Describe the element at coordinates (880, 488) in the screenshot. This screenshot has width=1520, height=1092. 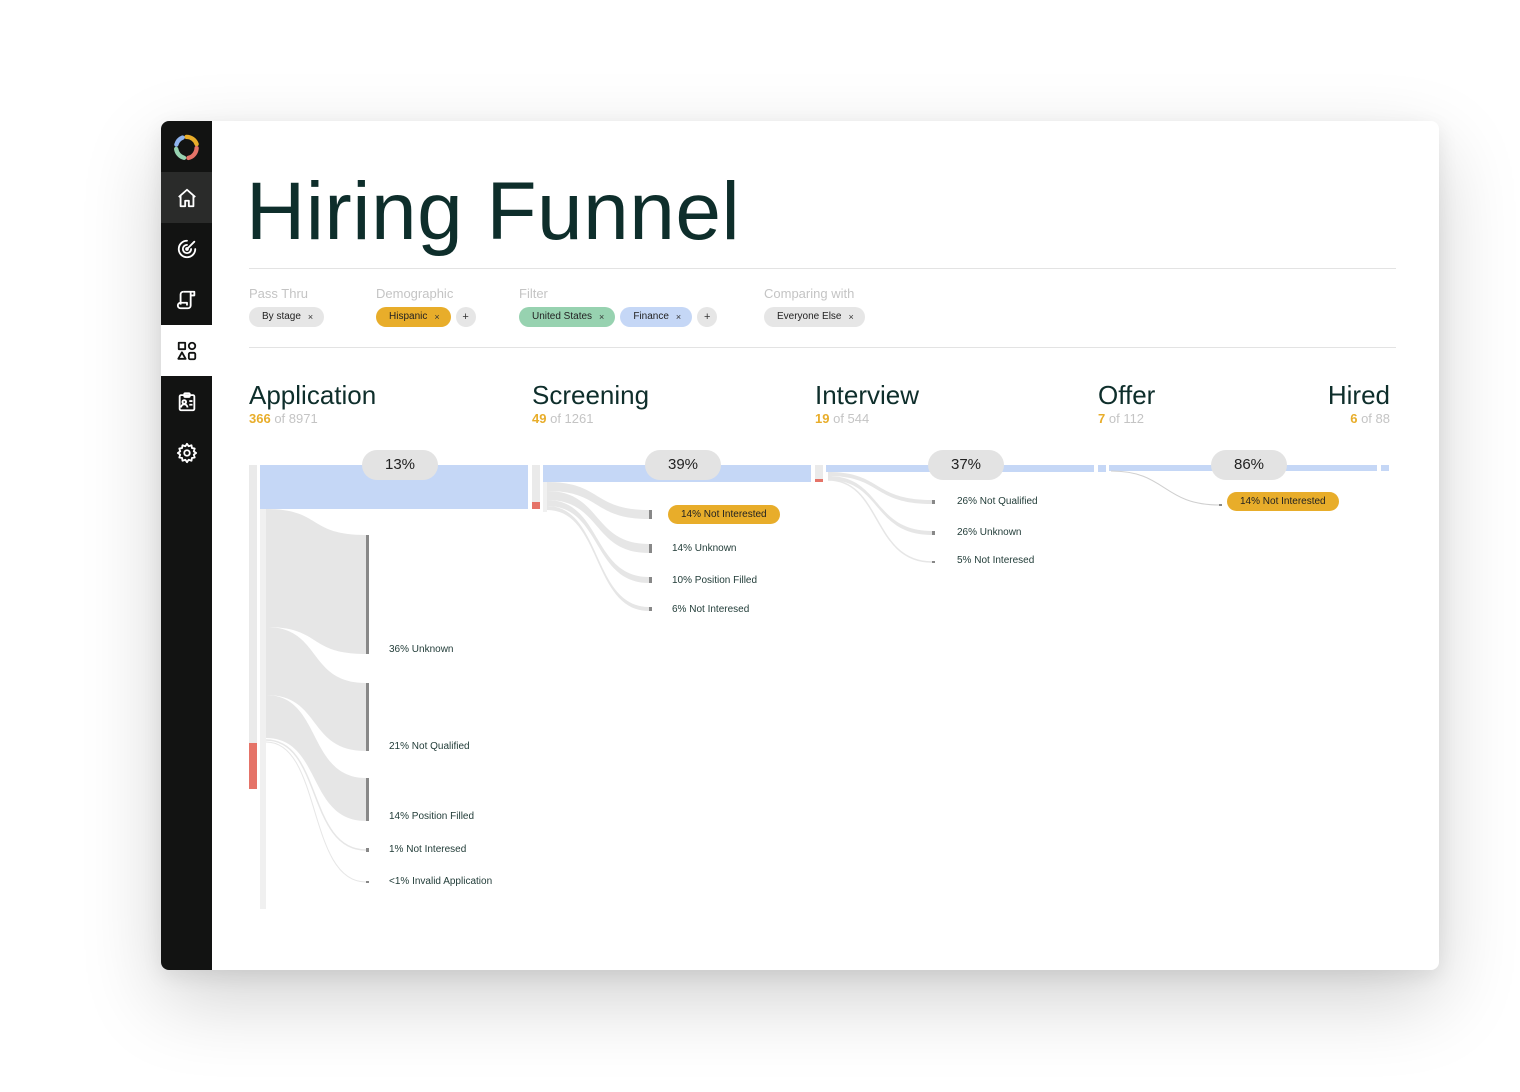
I see `flow-ribbon` at that location.